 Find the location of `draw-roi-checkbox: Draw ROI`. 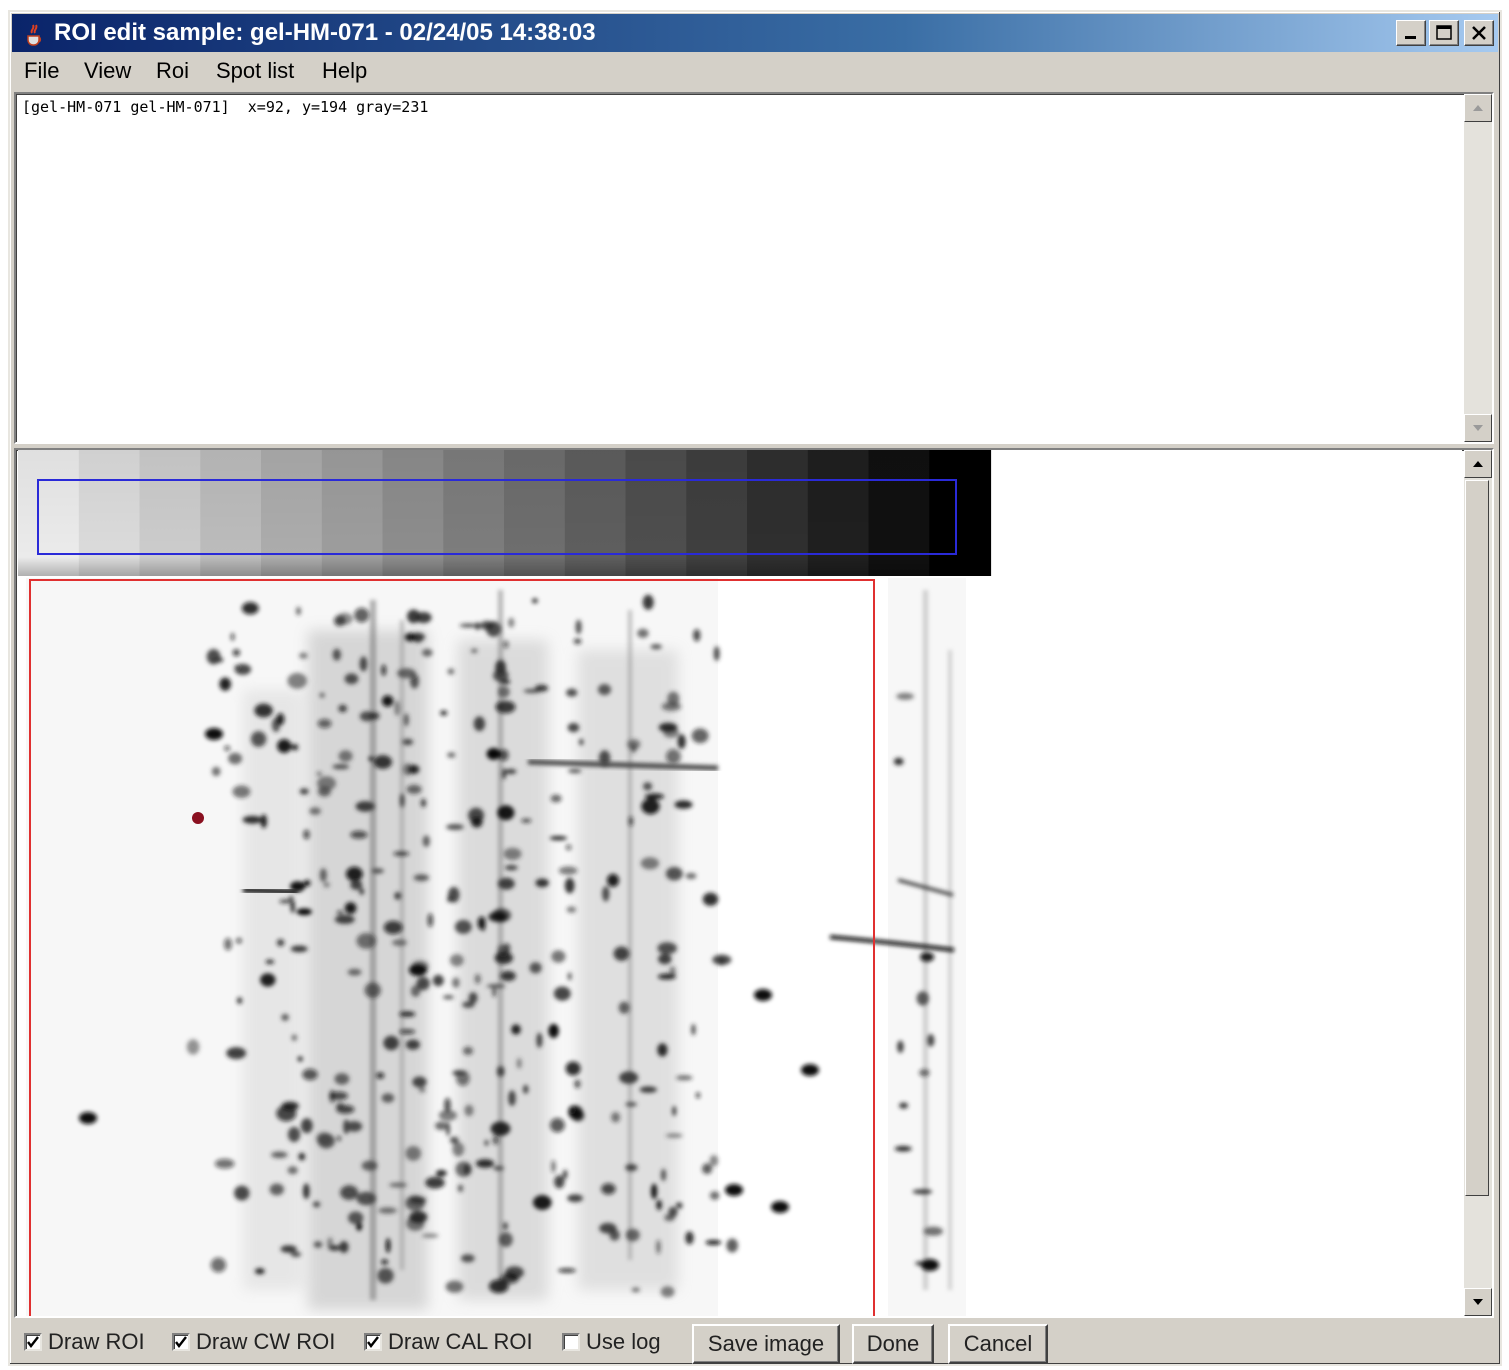

draw-roi-checkbox: Draw ROI is located at coordinates (84, 1342).